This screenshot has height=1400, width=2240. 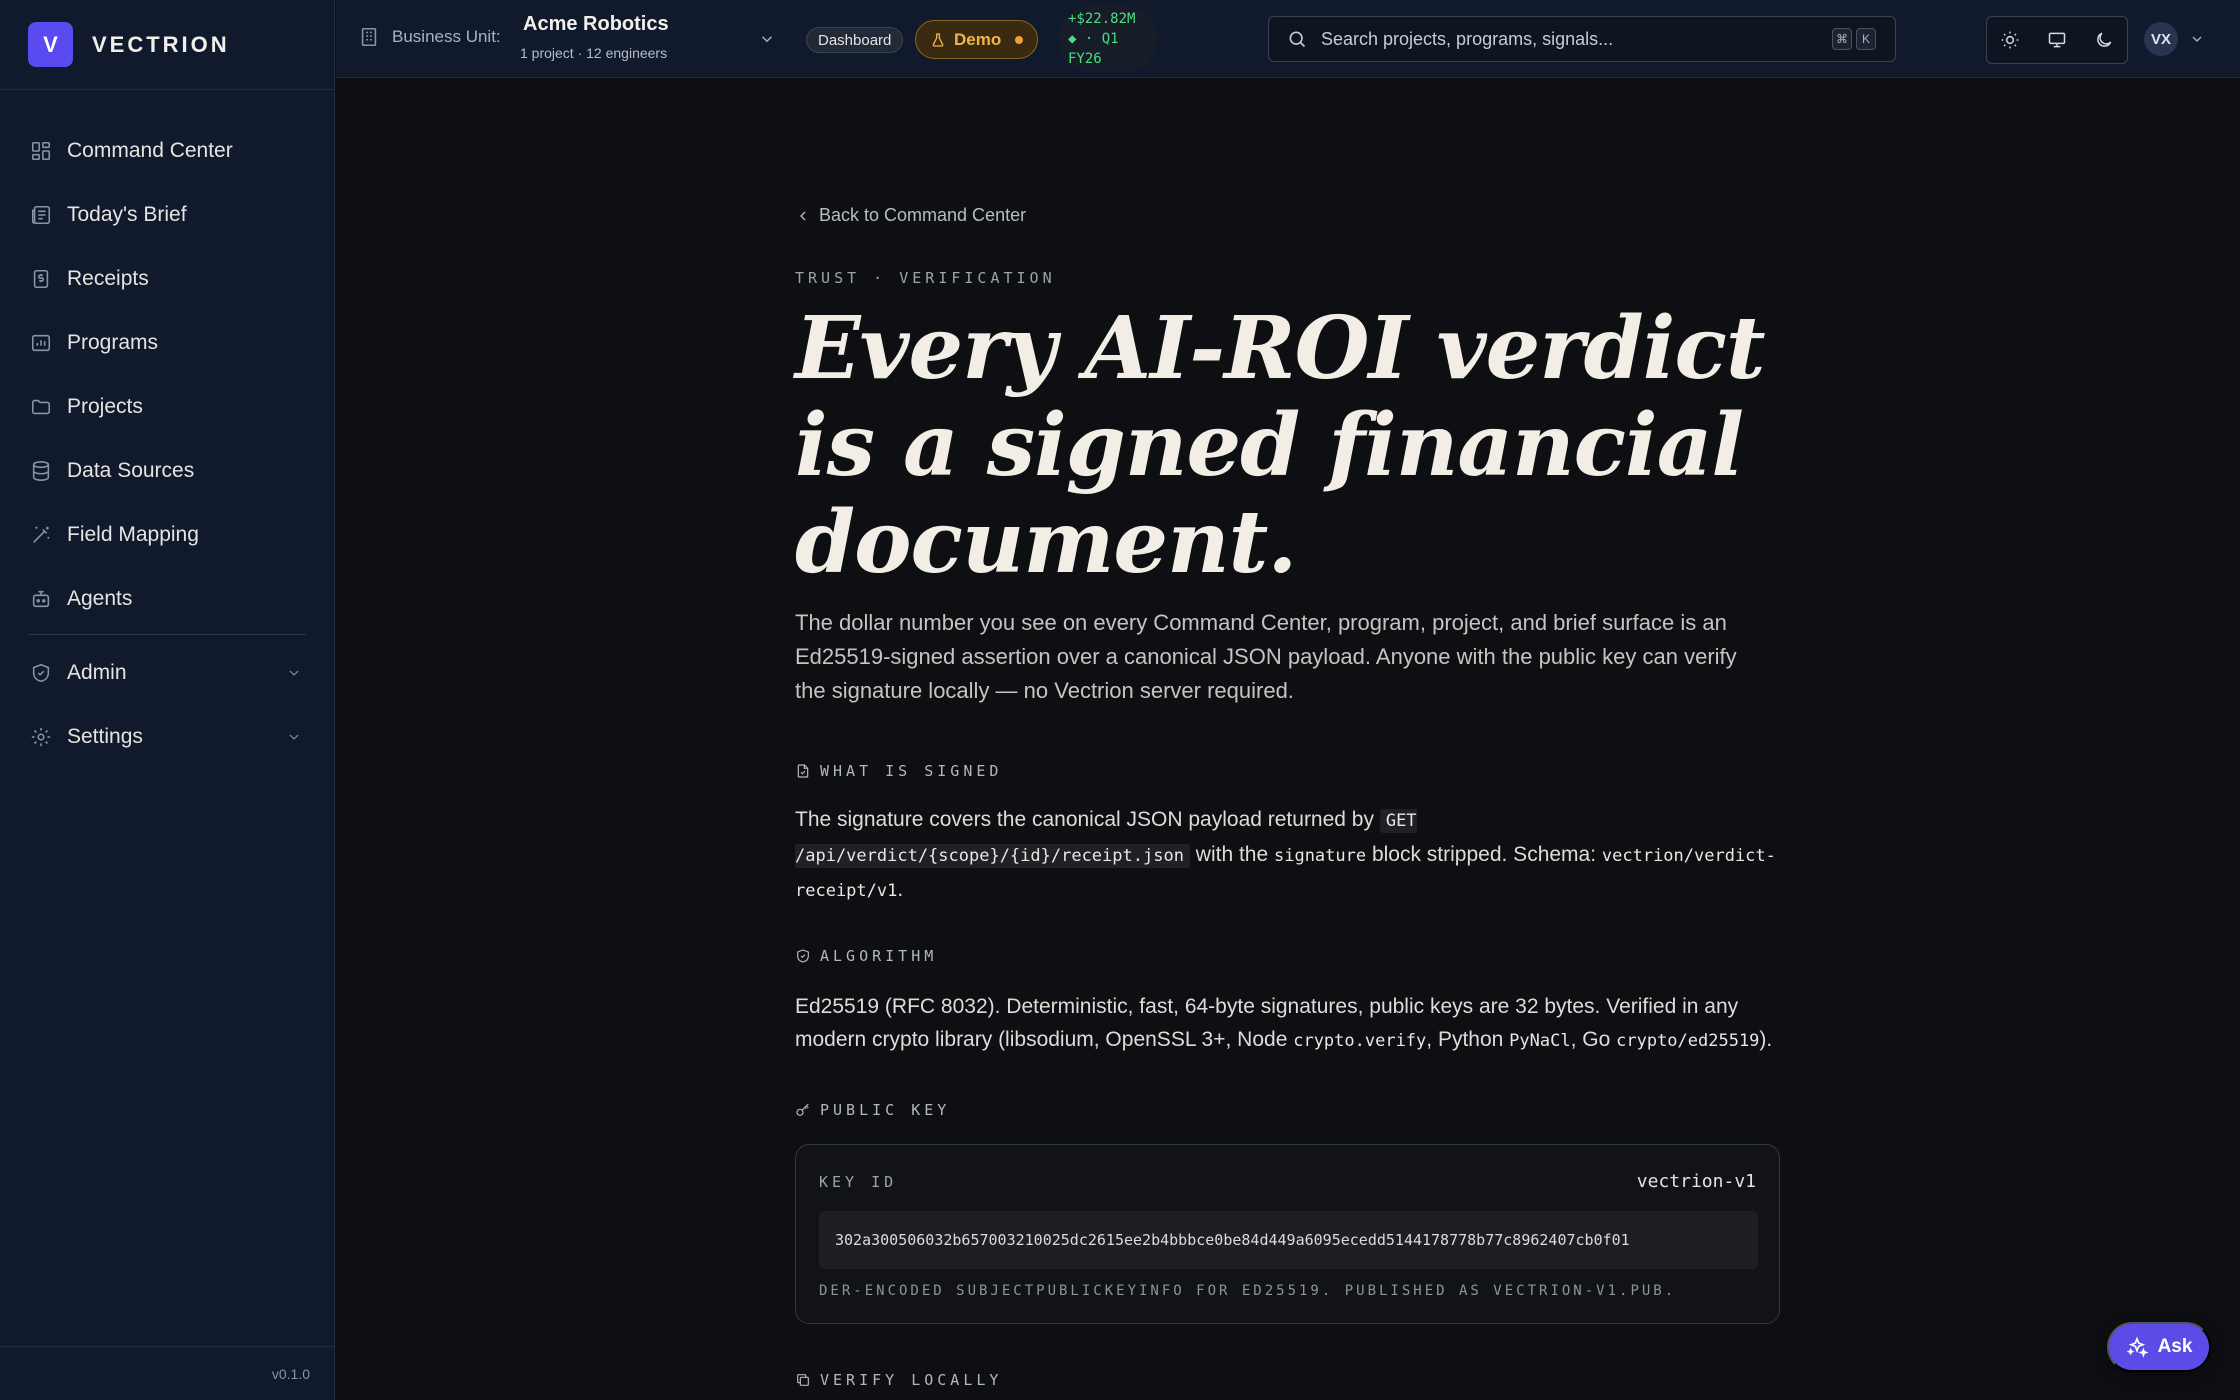 What do you see at coordinates (2175, 1346) in the screenshot?
I see `ask-label: Ask` at bounding box center [2175, 1346].